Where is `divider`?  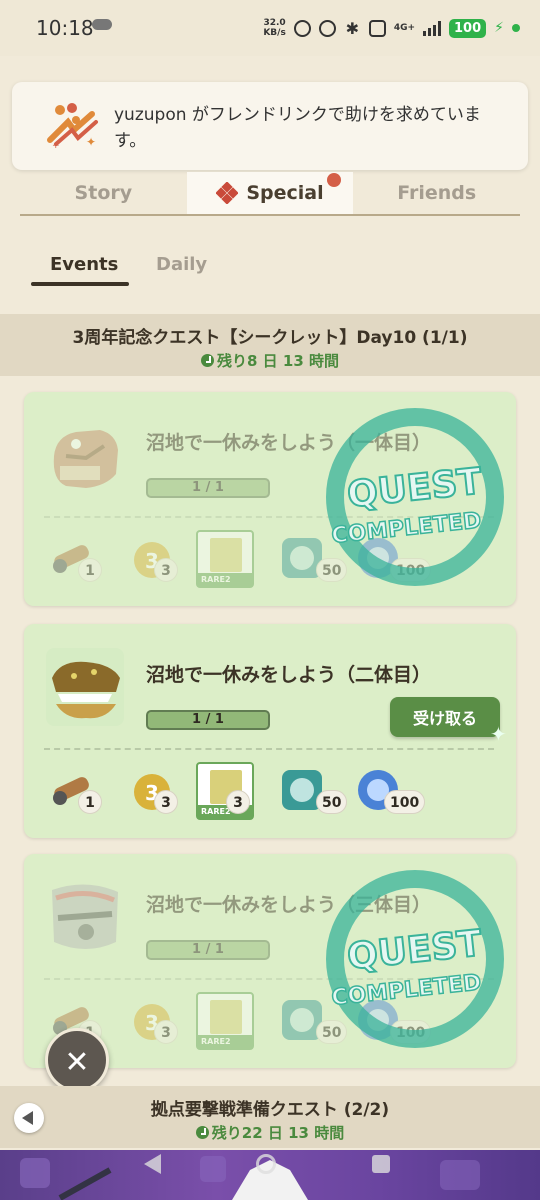 divider is located at coordinates (269, 749).